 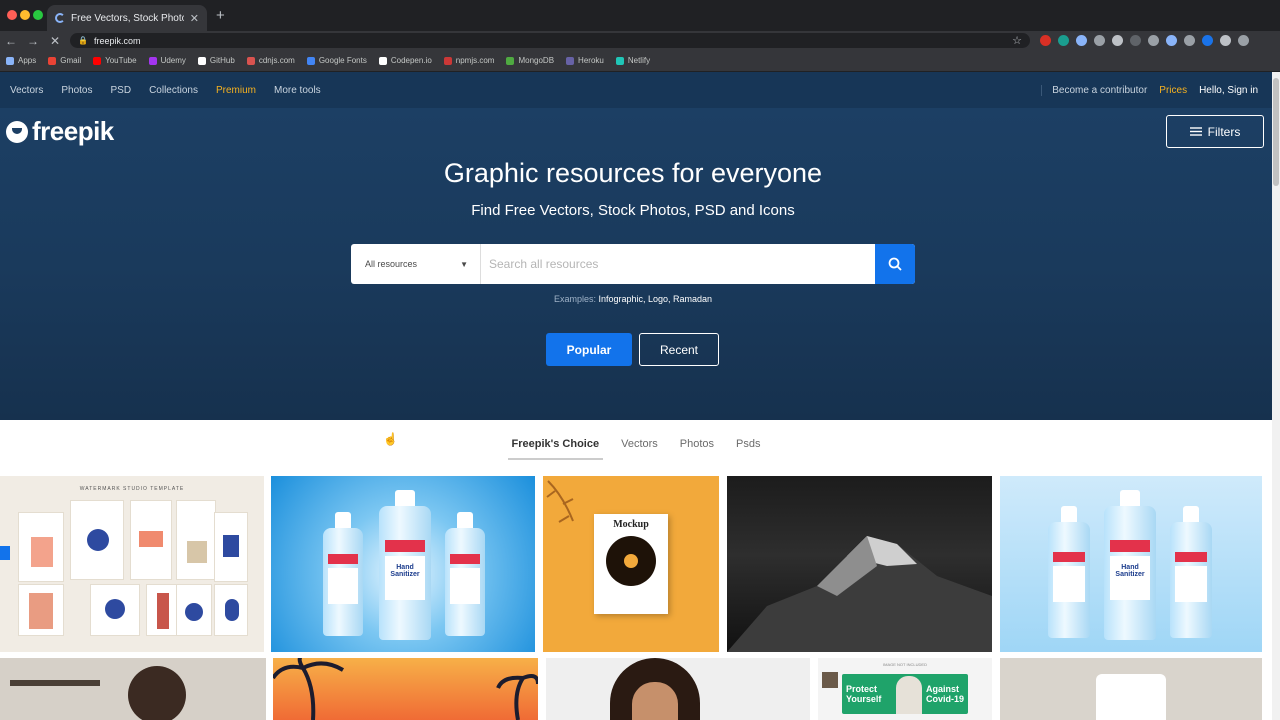 What do you see at coordinates (1243, 40) in the screenshot?
I see `browser-menu-icon` at bounding box center [1243, 40].